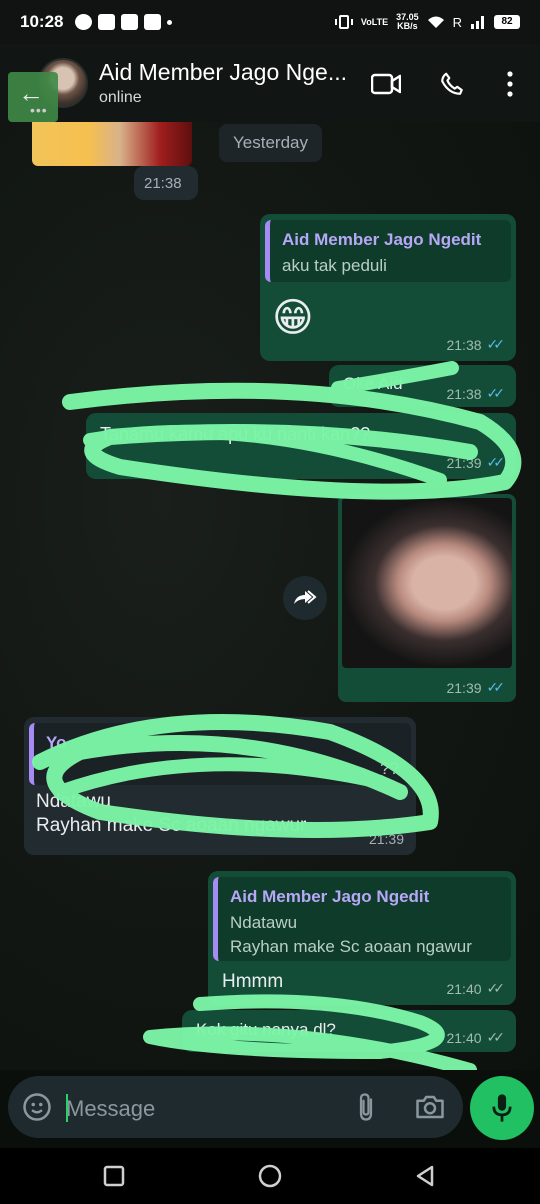  Describe the element at coordinates (435, 22) in the screenshot. I see `wifi-icon` at that location.